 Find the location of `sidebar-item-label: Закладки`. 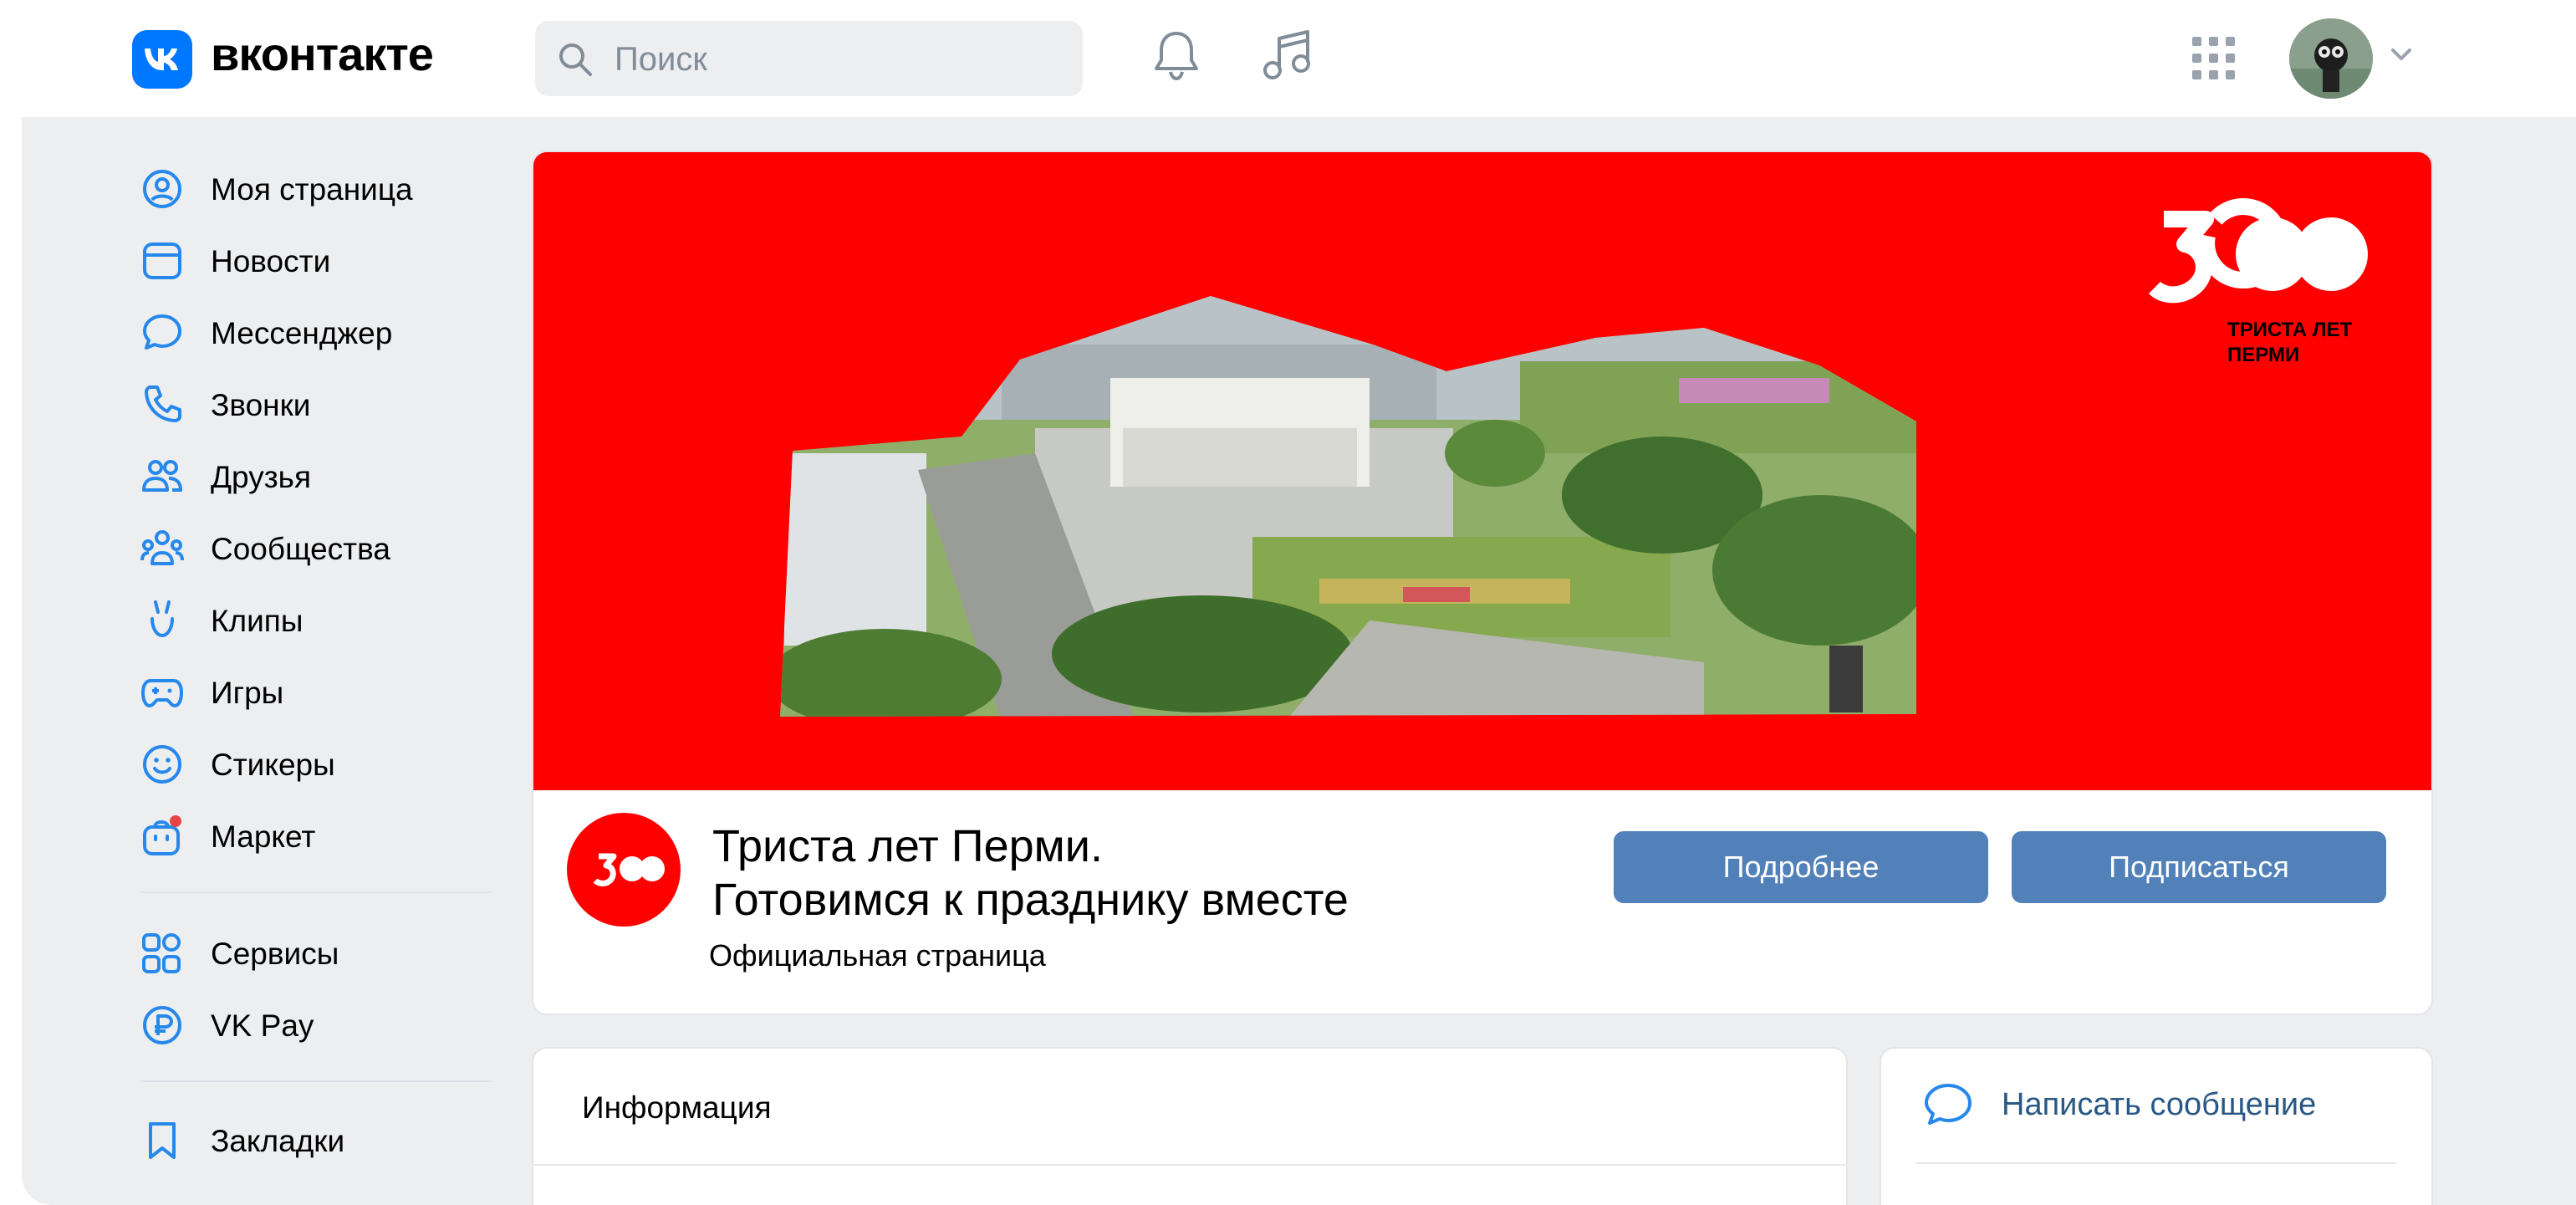

sidebar-item-label: Закладки is located at coordinates (278, 1141).